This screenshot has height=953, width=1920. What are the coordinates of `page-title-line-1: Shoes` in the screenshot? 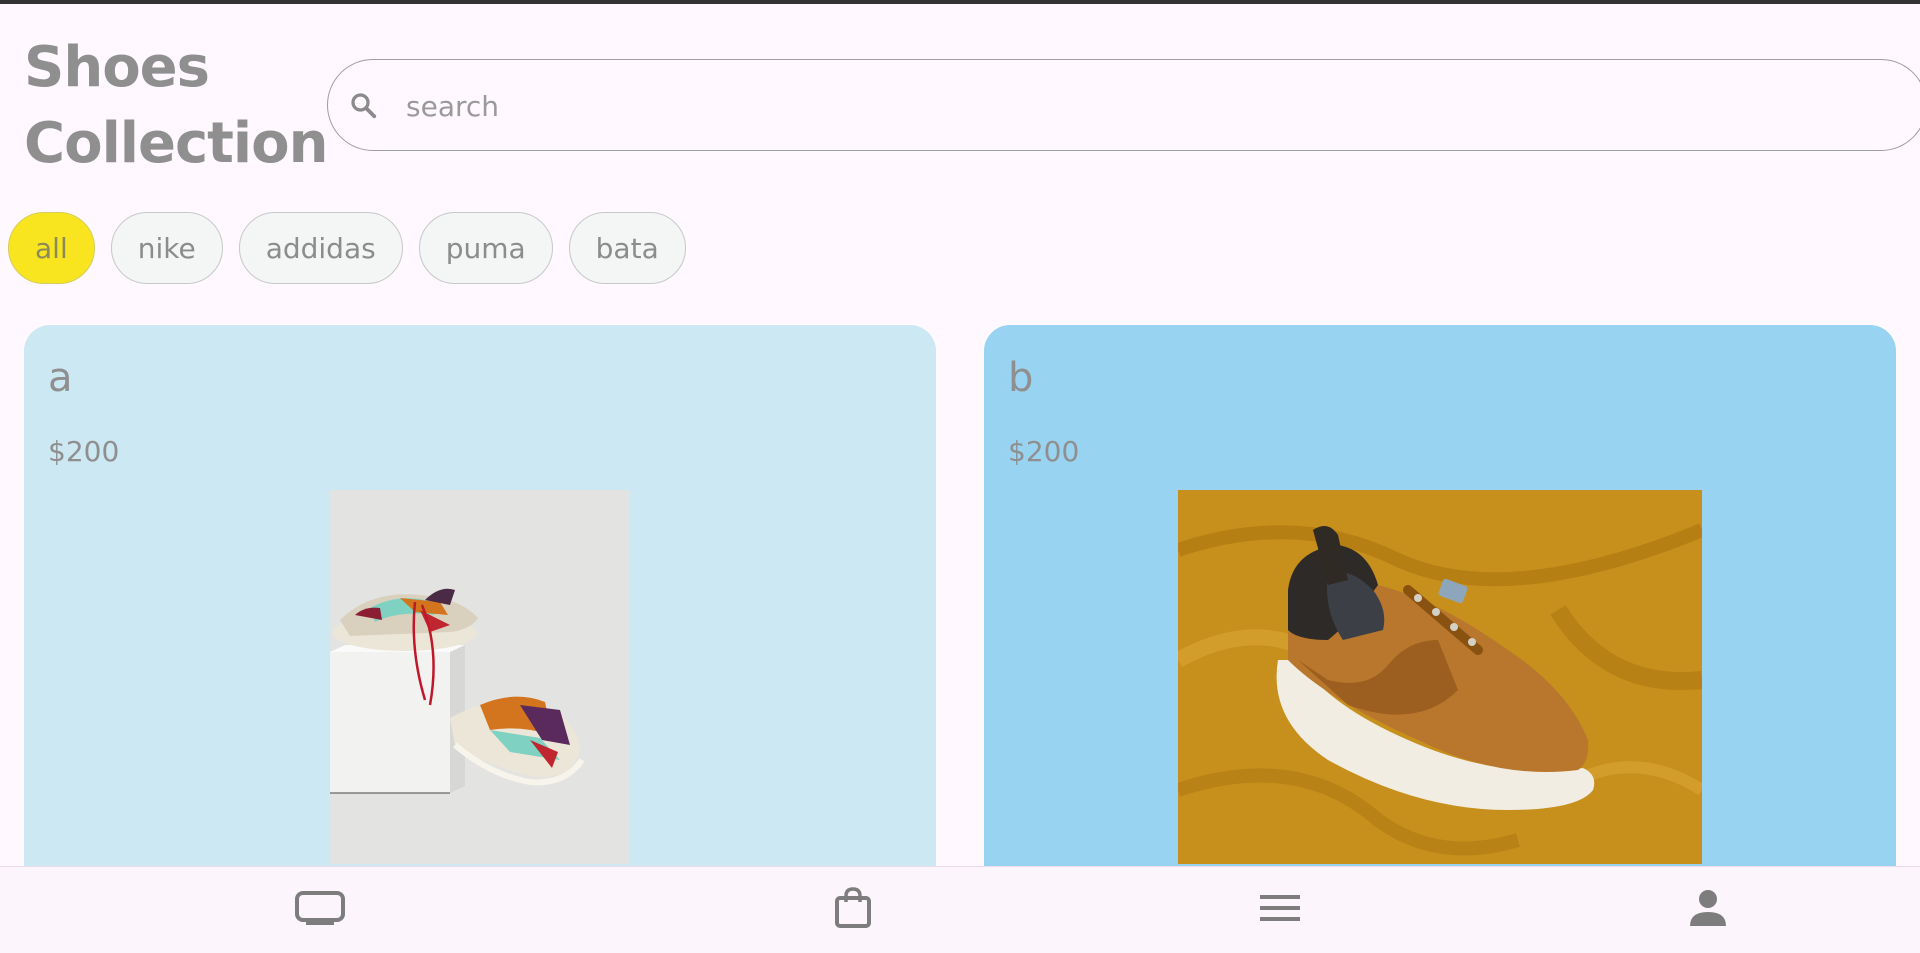 It's located at (117, 67).